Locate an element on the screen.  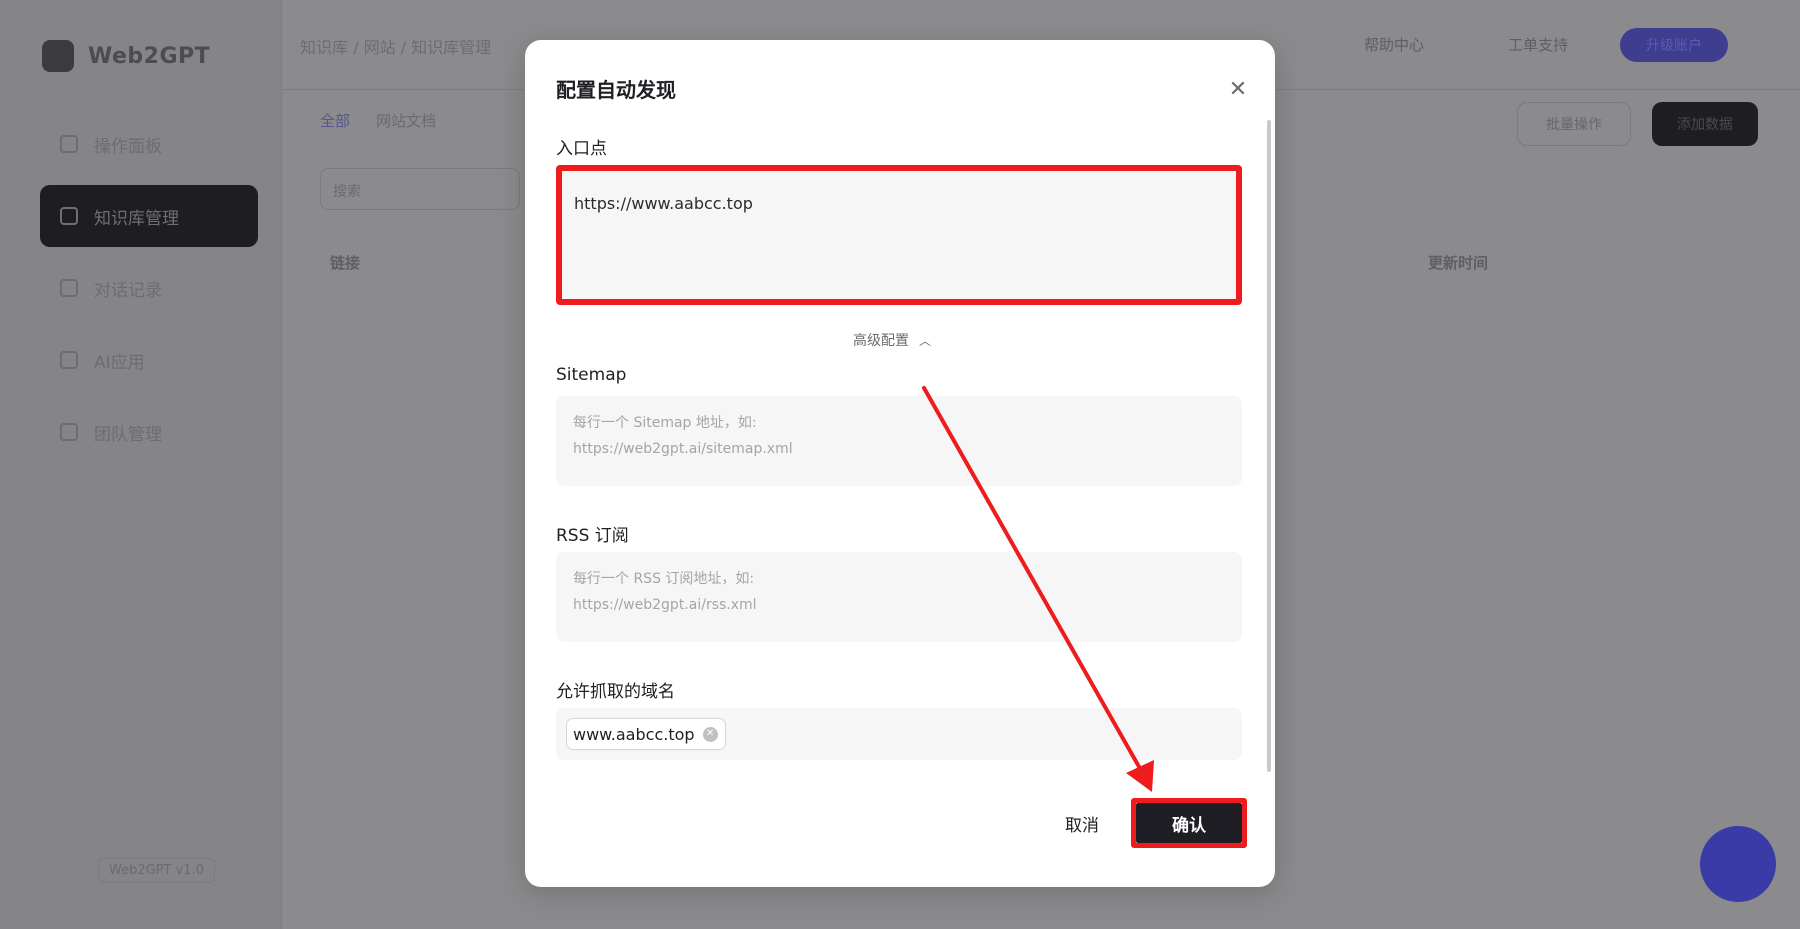
remove-tag-icon: ✕ is located at coordinates (710, 734).